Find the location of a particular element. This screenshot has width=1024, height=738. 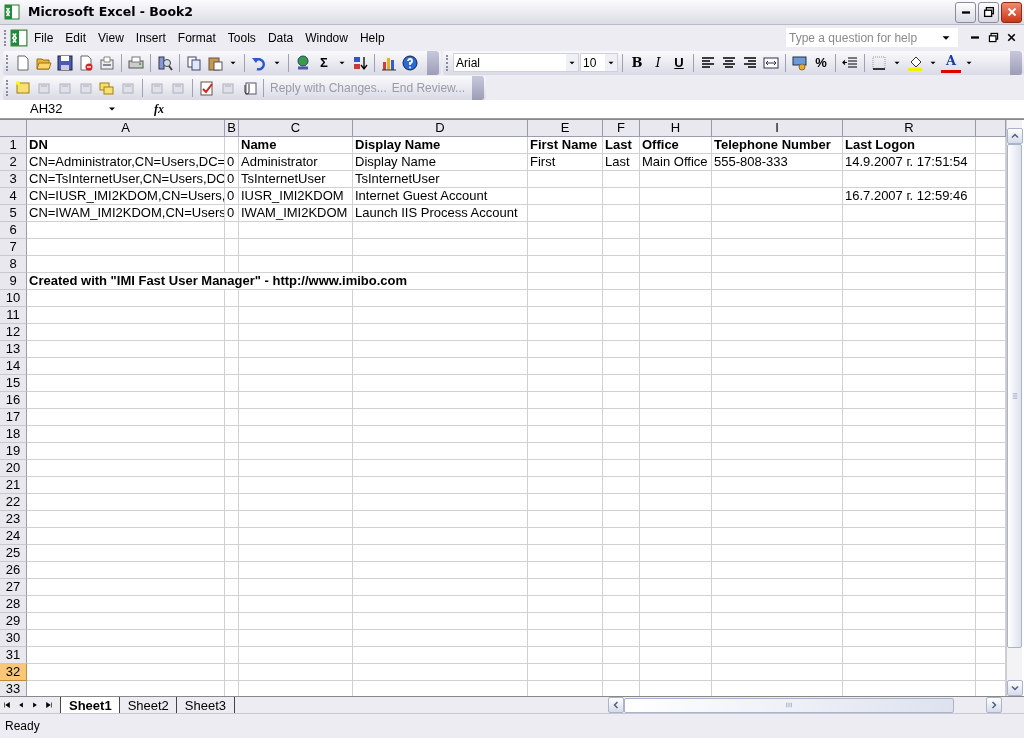

font-size-field: 10 is located at coordinates (599, 62).